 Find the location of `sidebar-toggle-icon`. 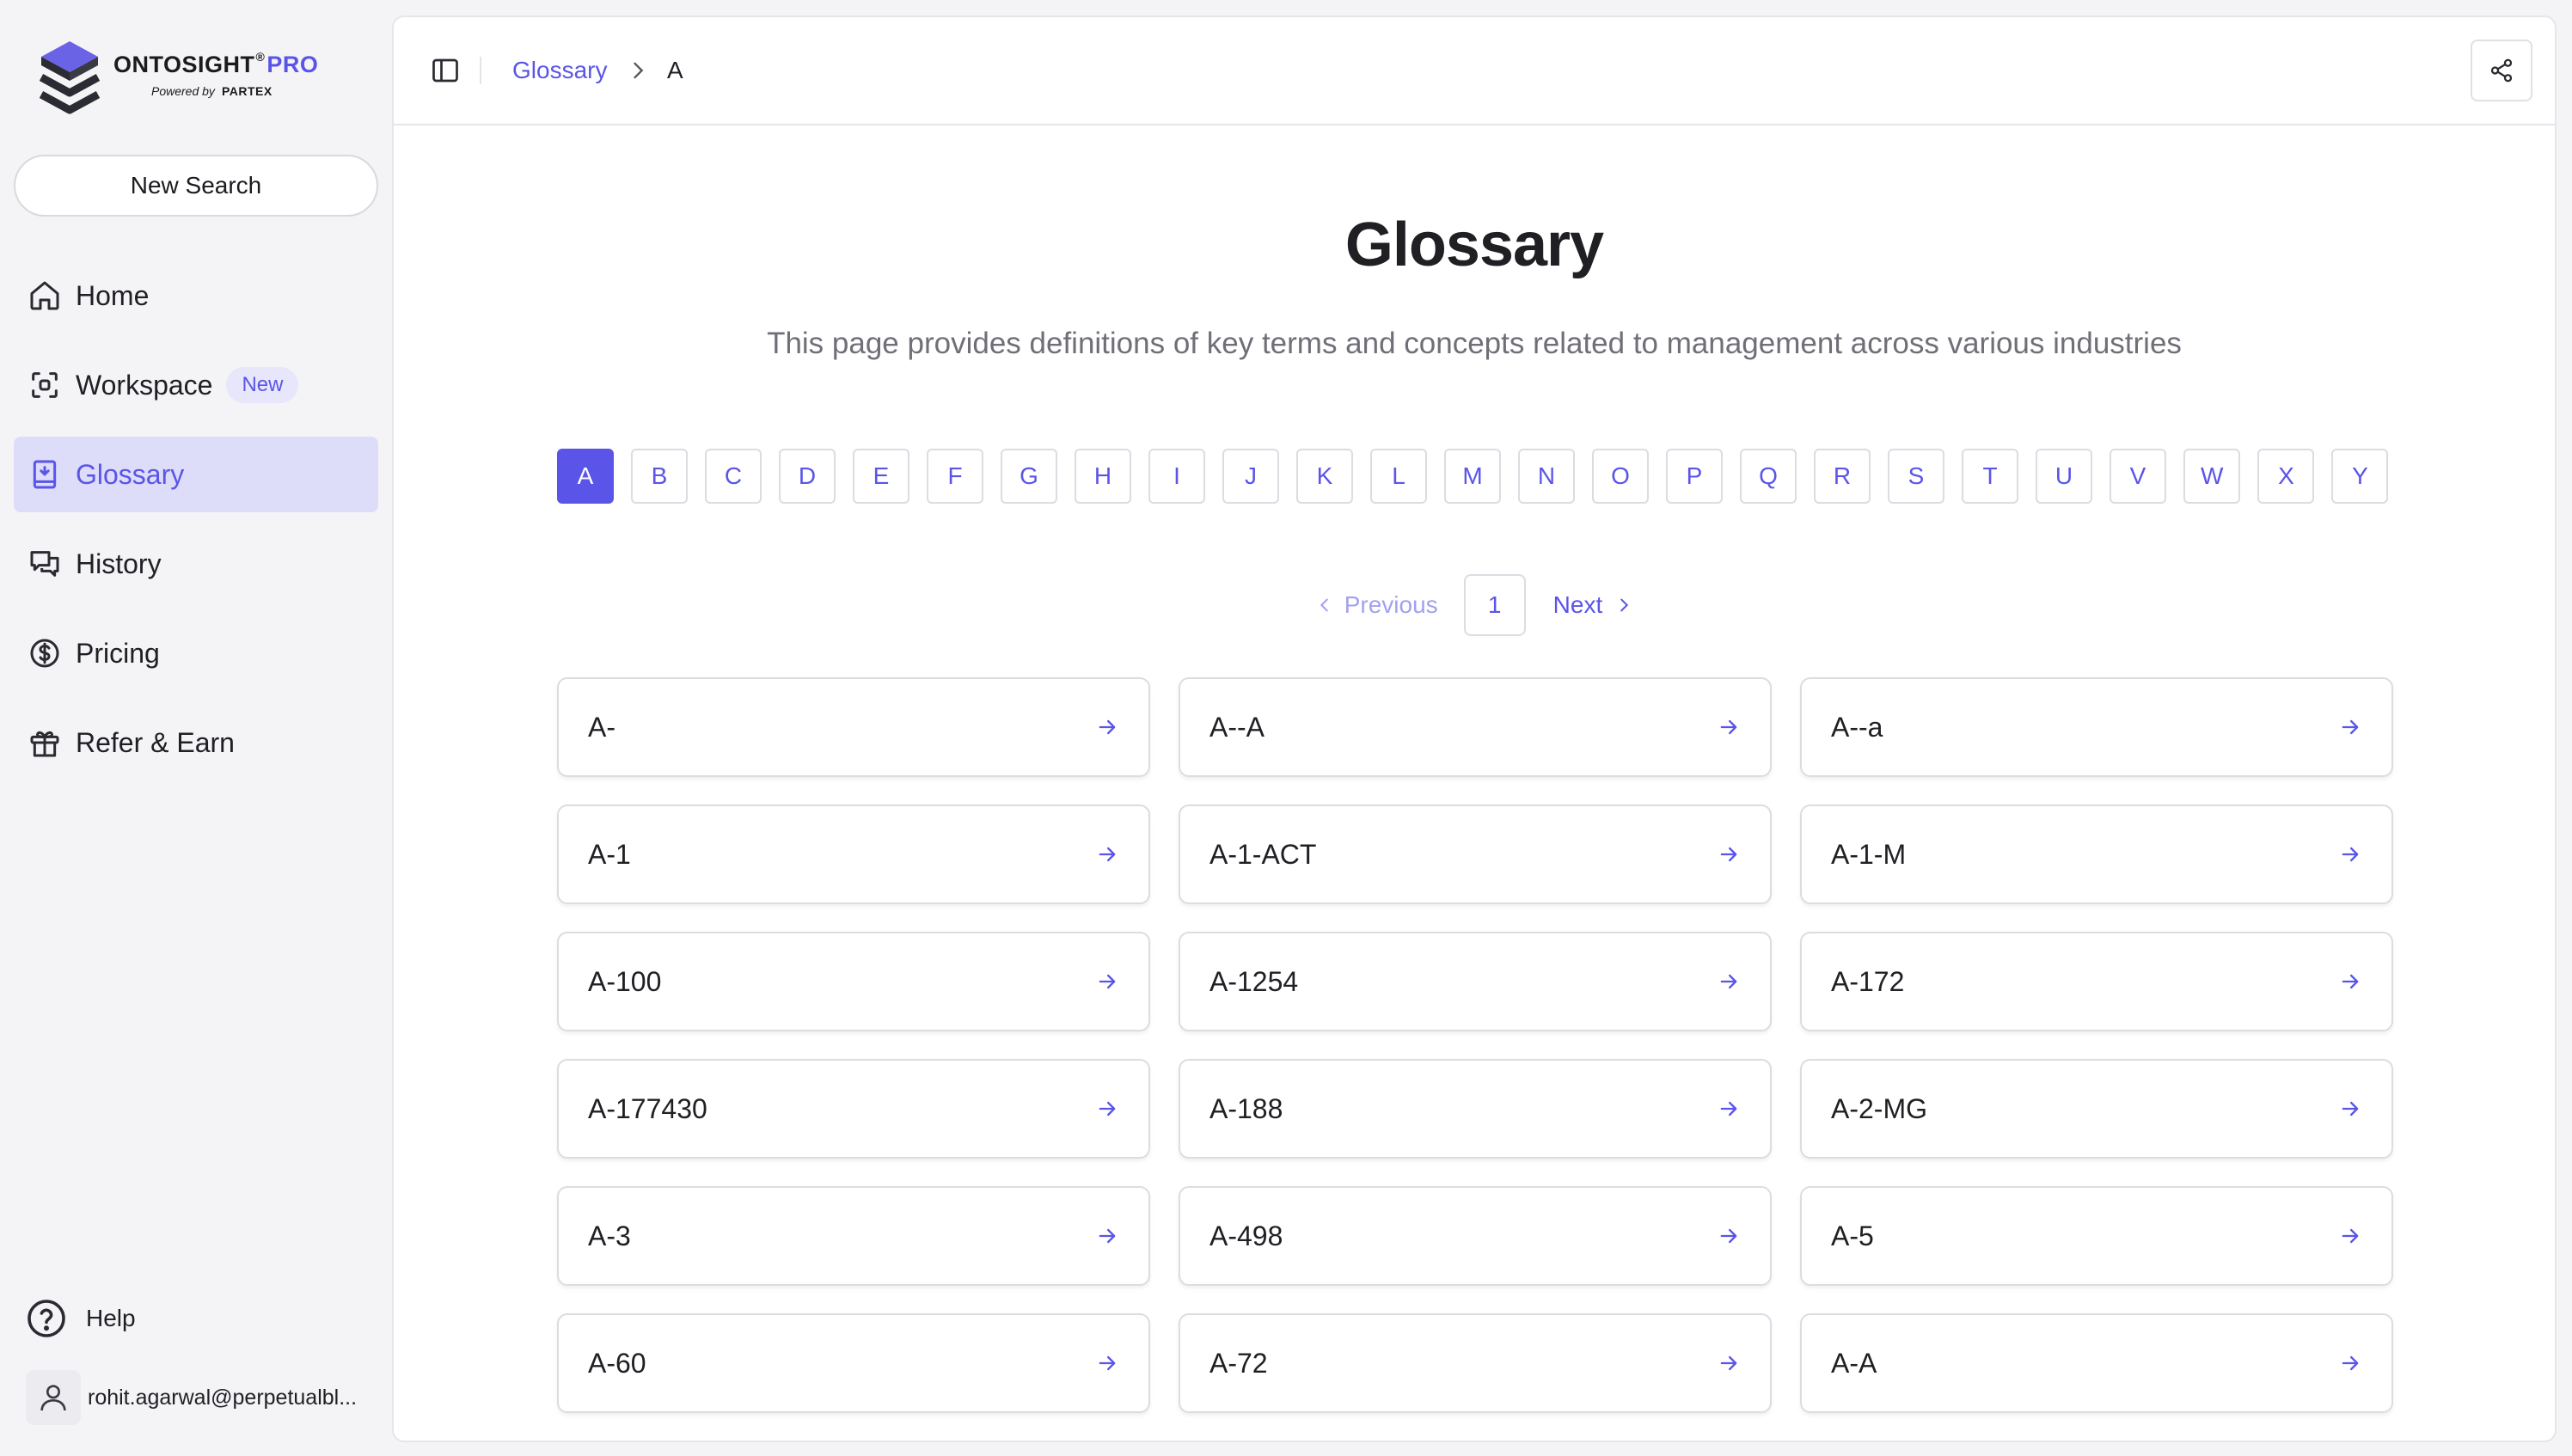

sidebar-toggle-icon is located at coordinates (445, 70).